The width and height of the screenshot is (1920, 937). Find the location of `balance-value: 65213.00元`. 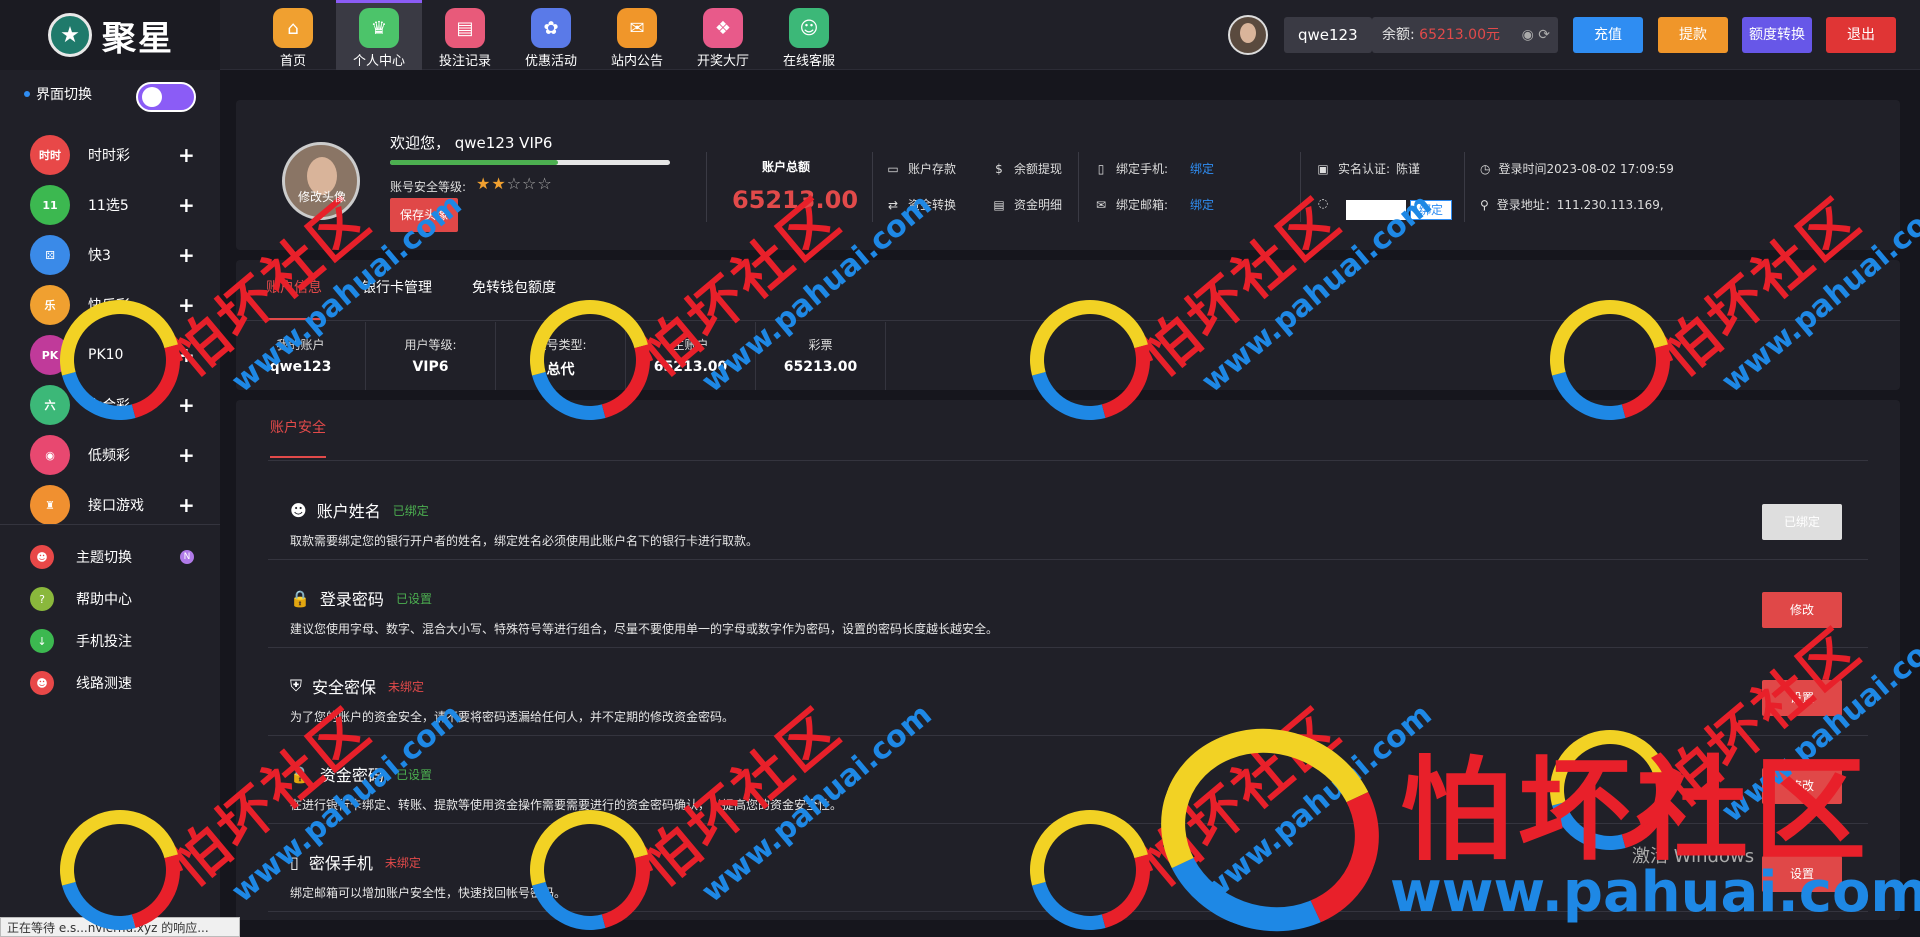

balance-value: 65213.00元 is located at coordinates (1459, 35).